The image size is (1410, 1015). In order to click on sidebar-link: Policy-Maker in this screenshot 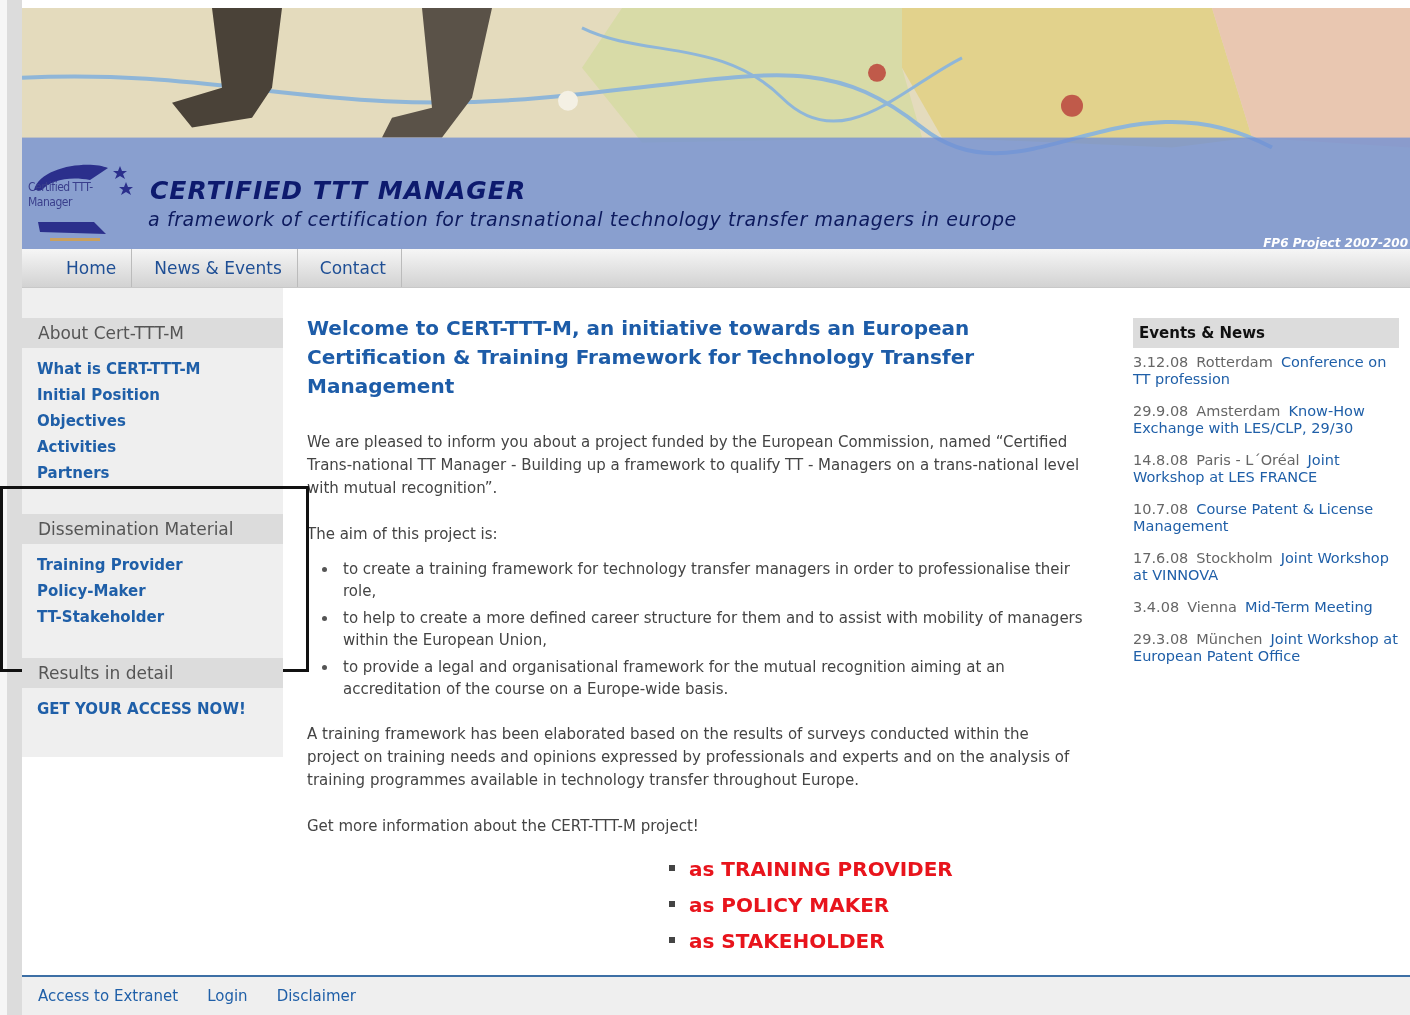, I will do `click(91, 591)`.